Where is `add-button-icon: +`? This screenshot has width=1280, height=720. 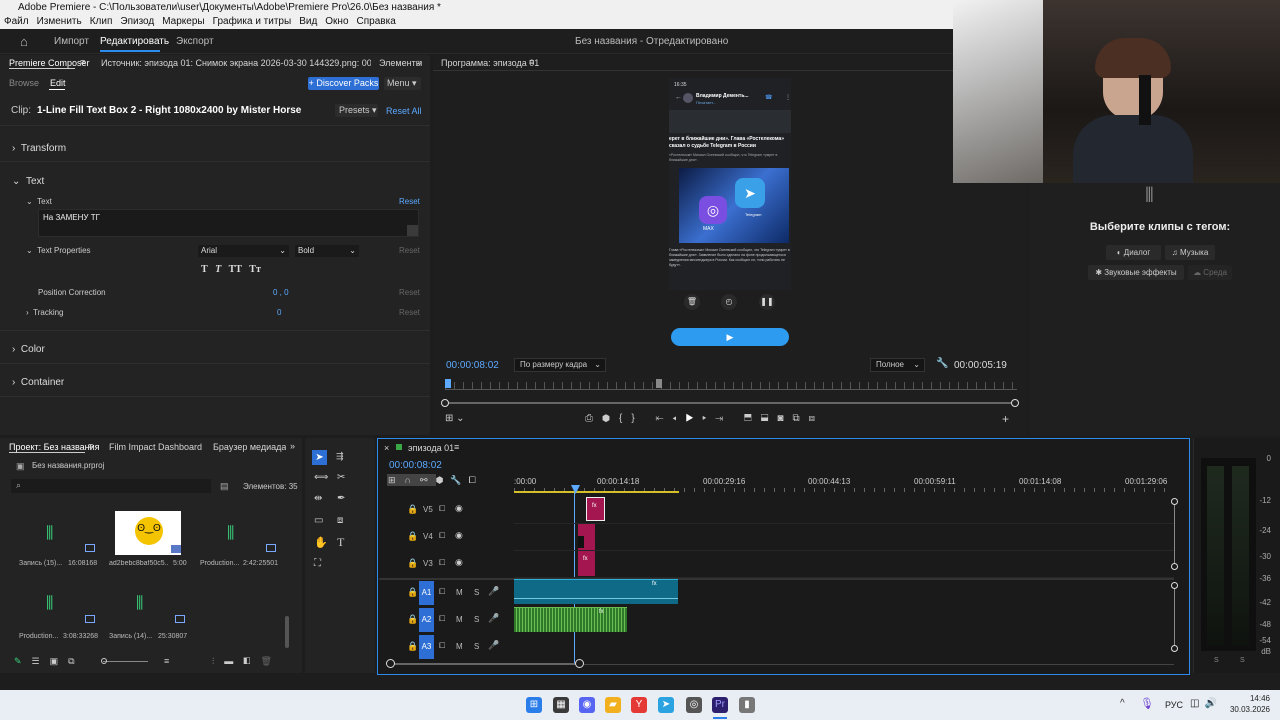
add-button-icon: + is located at coordinates (1005, 419).